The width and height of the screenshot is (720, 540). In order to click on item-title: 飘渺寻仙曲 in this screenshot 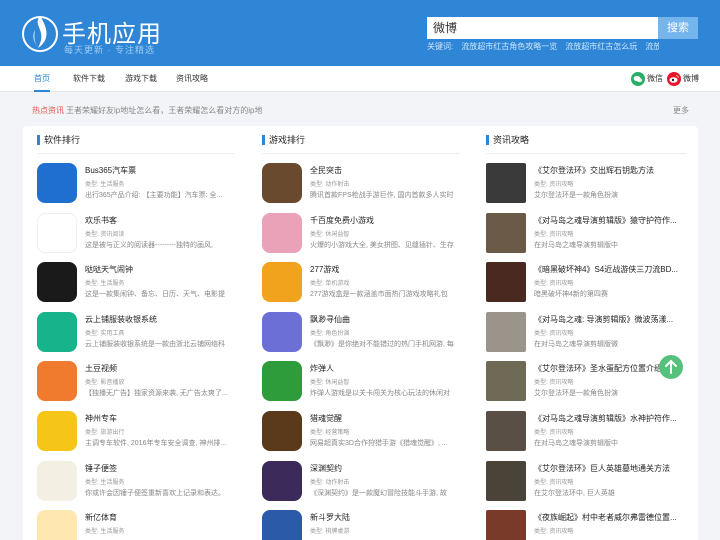, I will do `click(384, 319)`.